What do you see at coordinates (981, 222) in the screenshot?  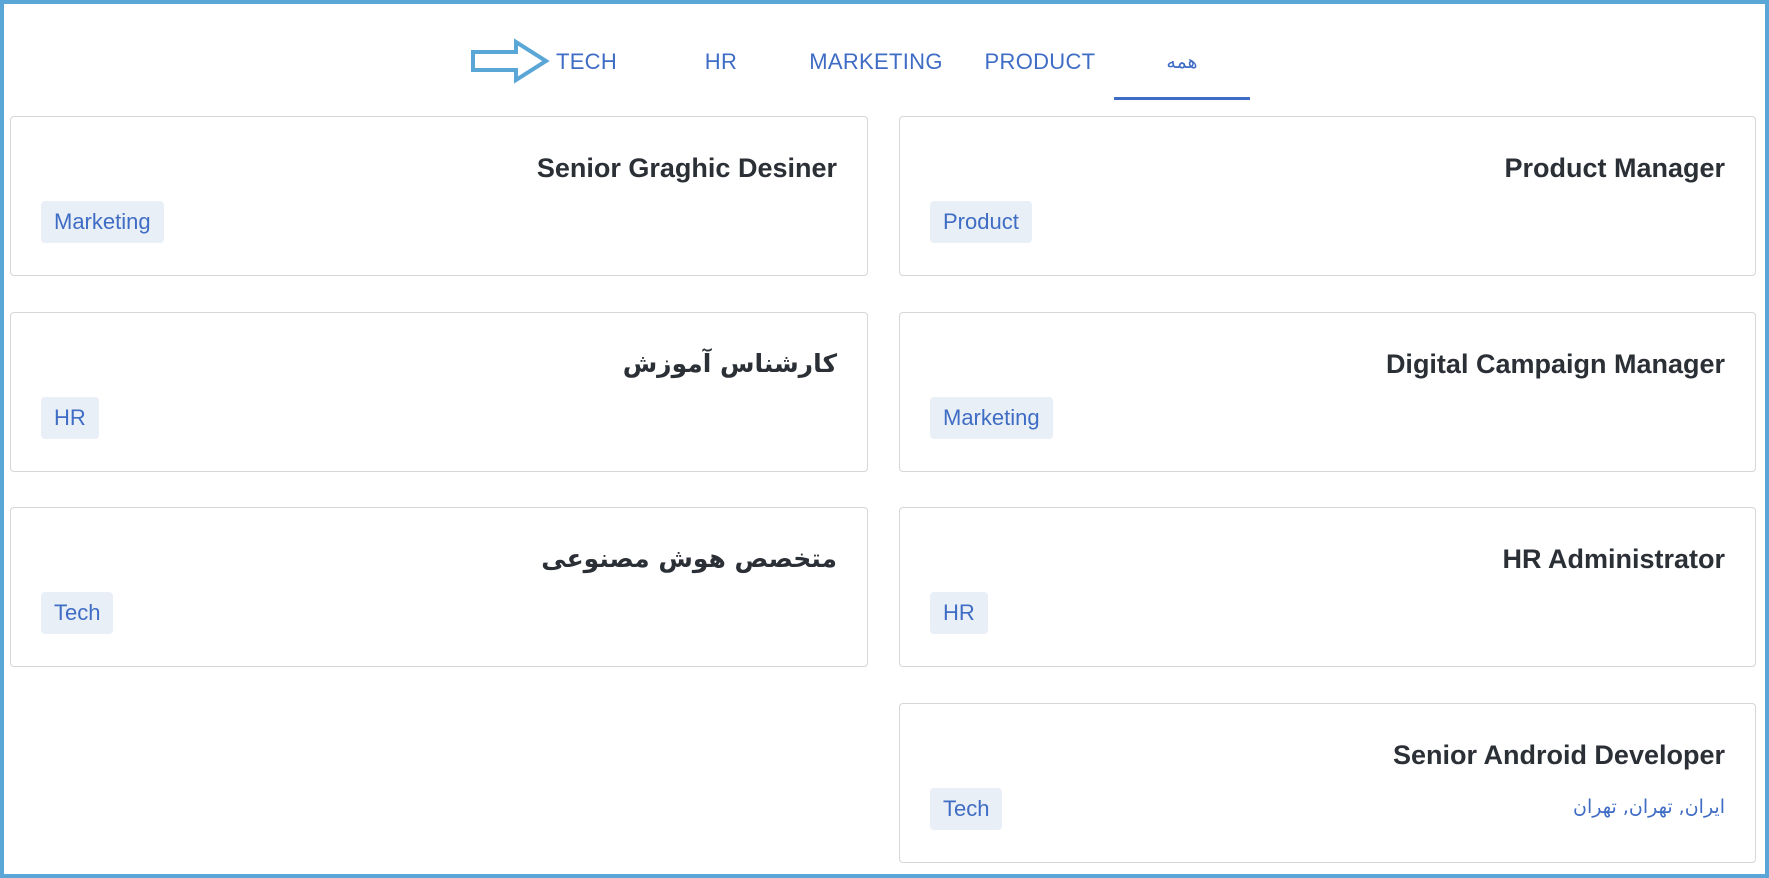 I see `job-tag: Product` at bounding box center [981, 222].